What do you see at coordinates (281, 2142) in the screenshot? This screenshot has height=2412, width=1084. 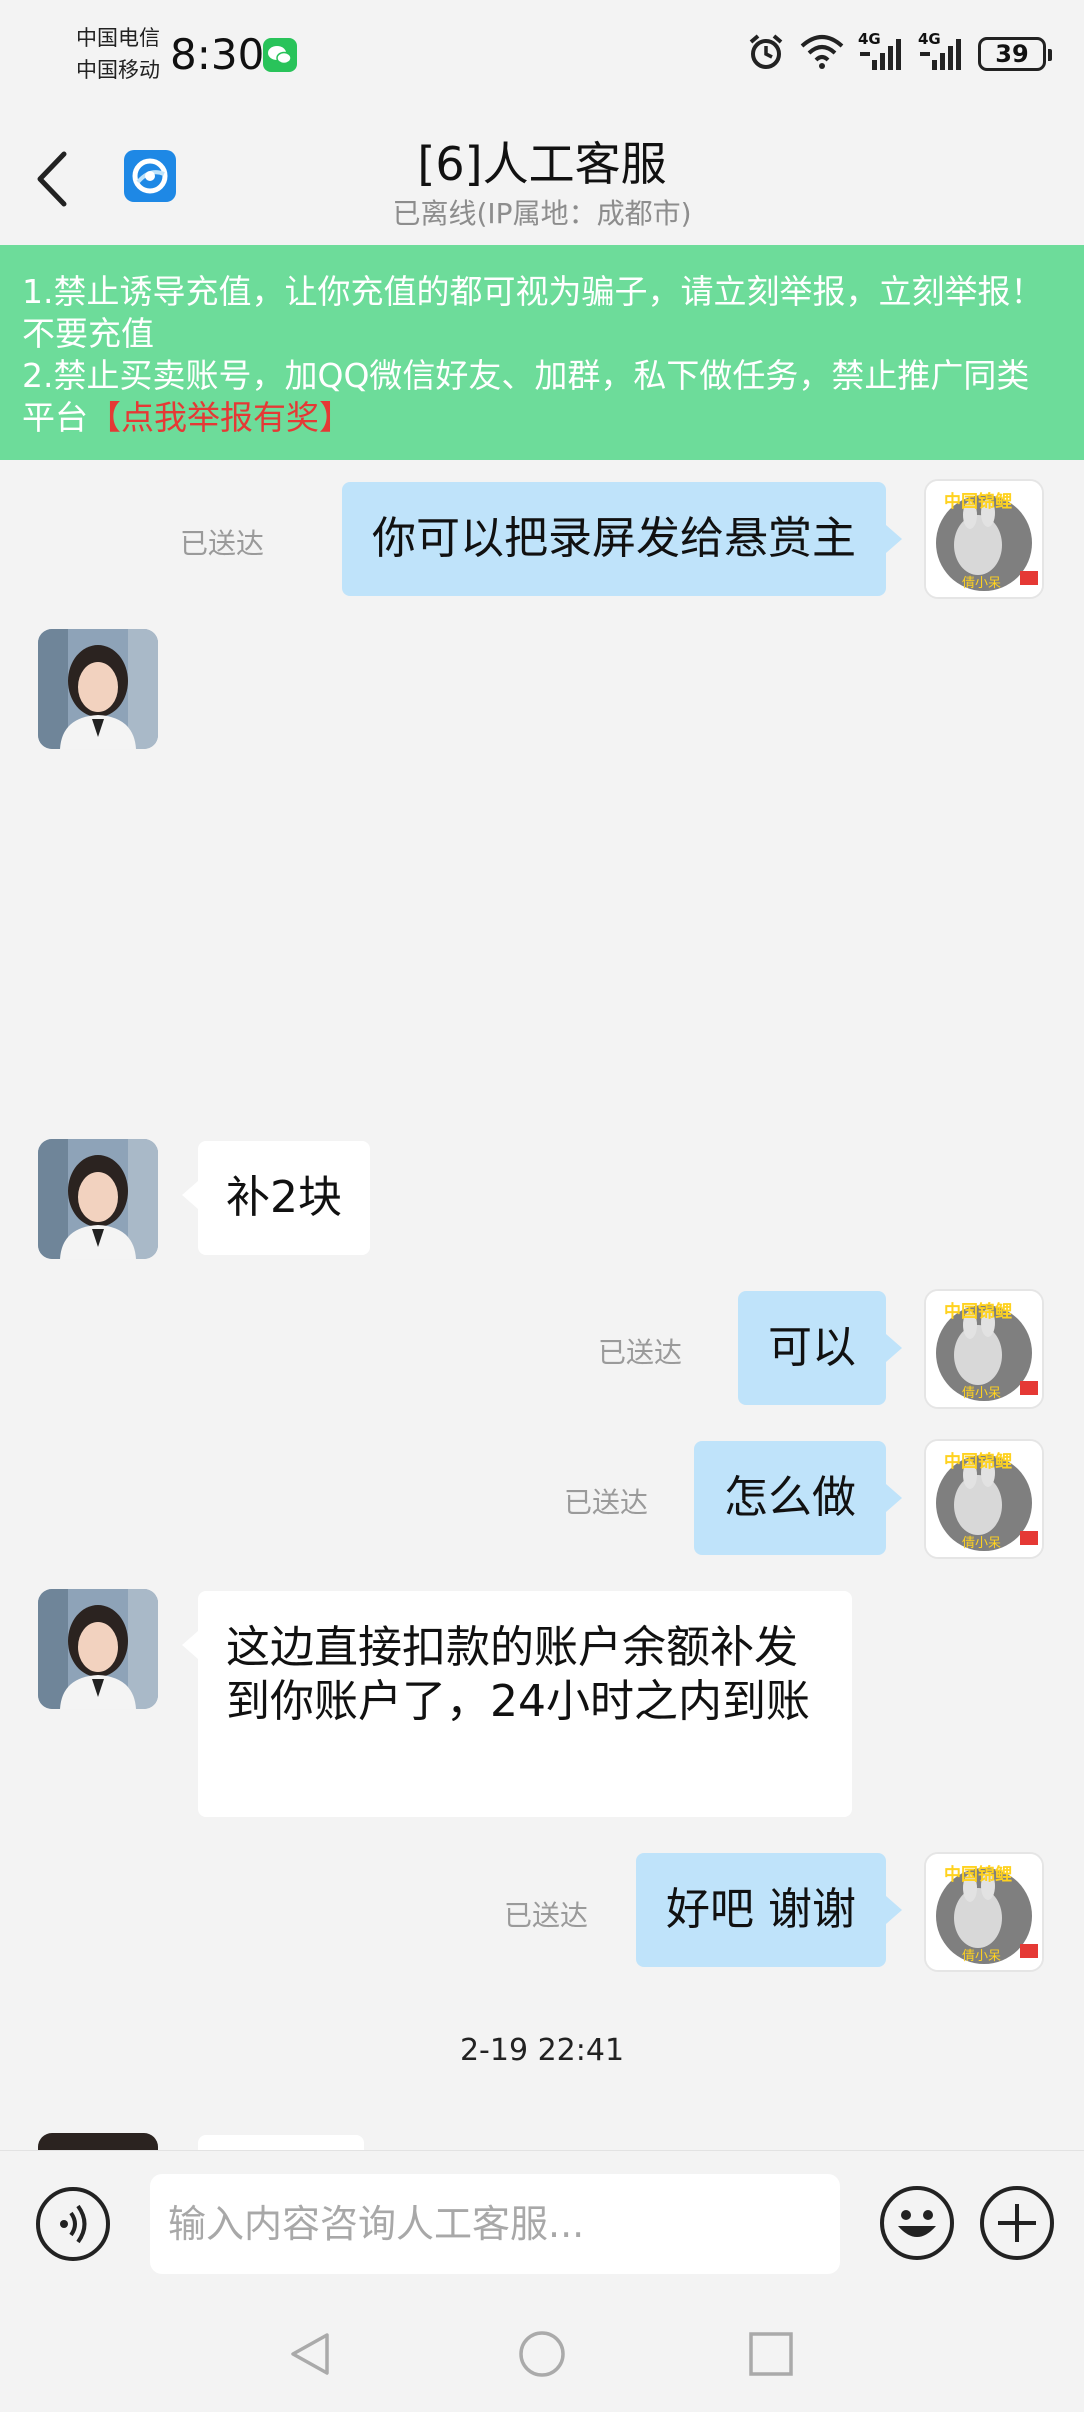 I see `message-bubble-incoming` at bounding box center [281, 2142].